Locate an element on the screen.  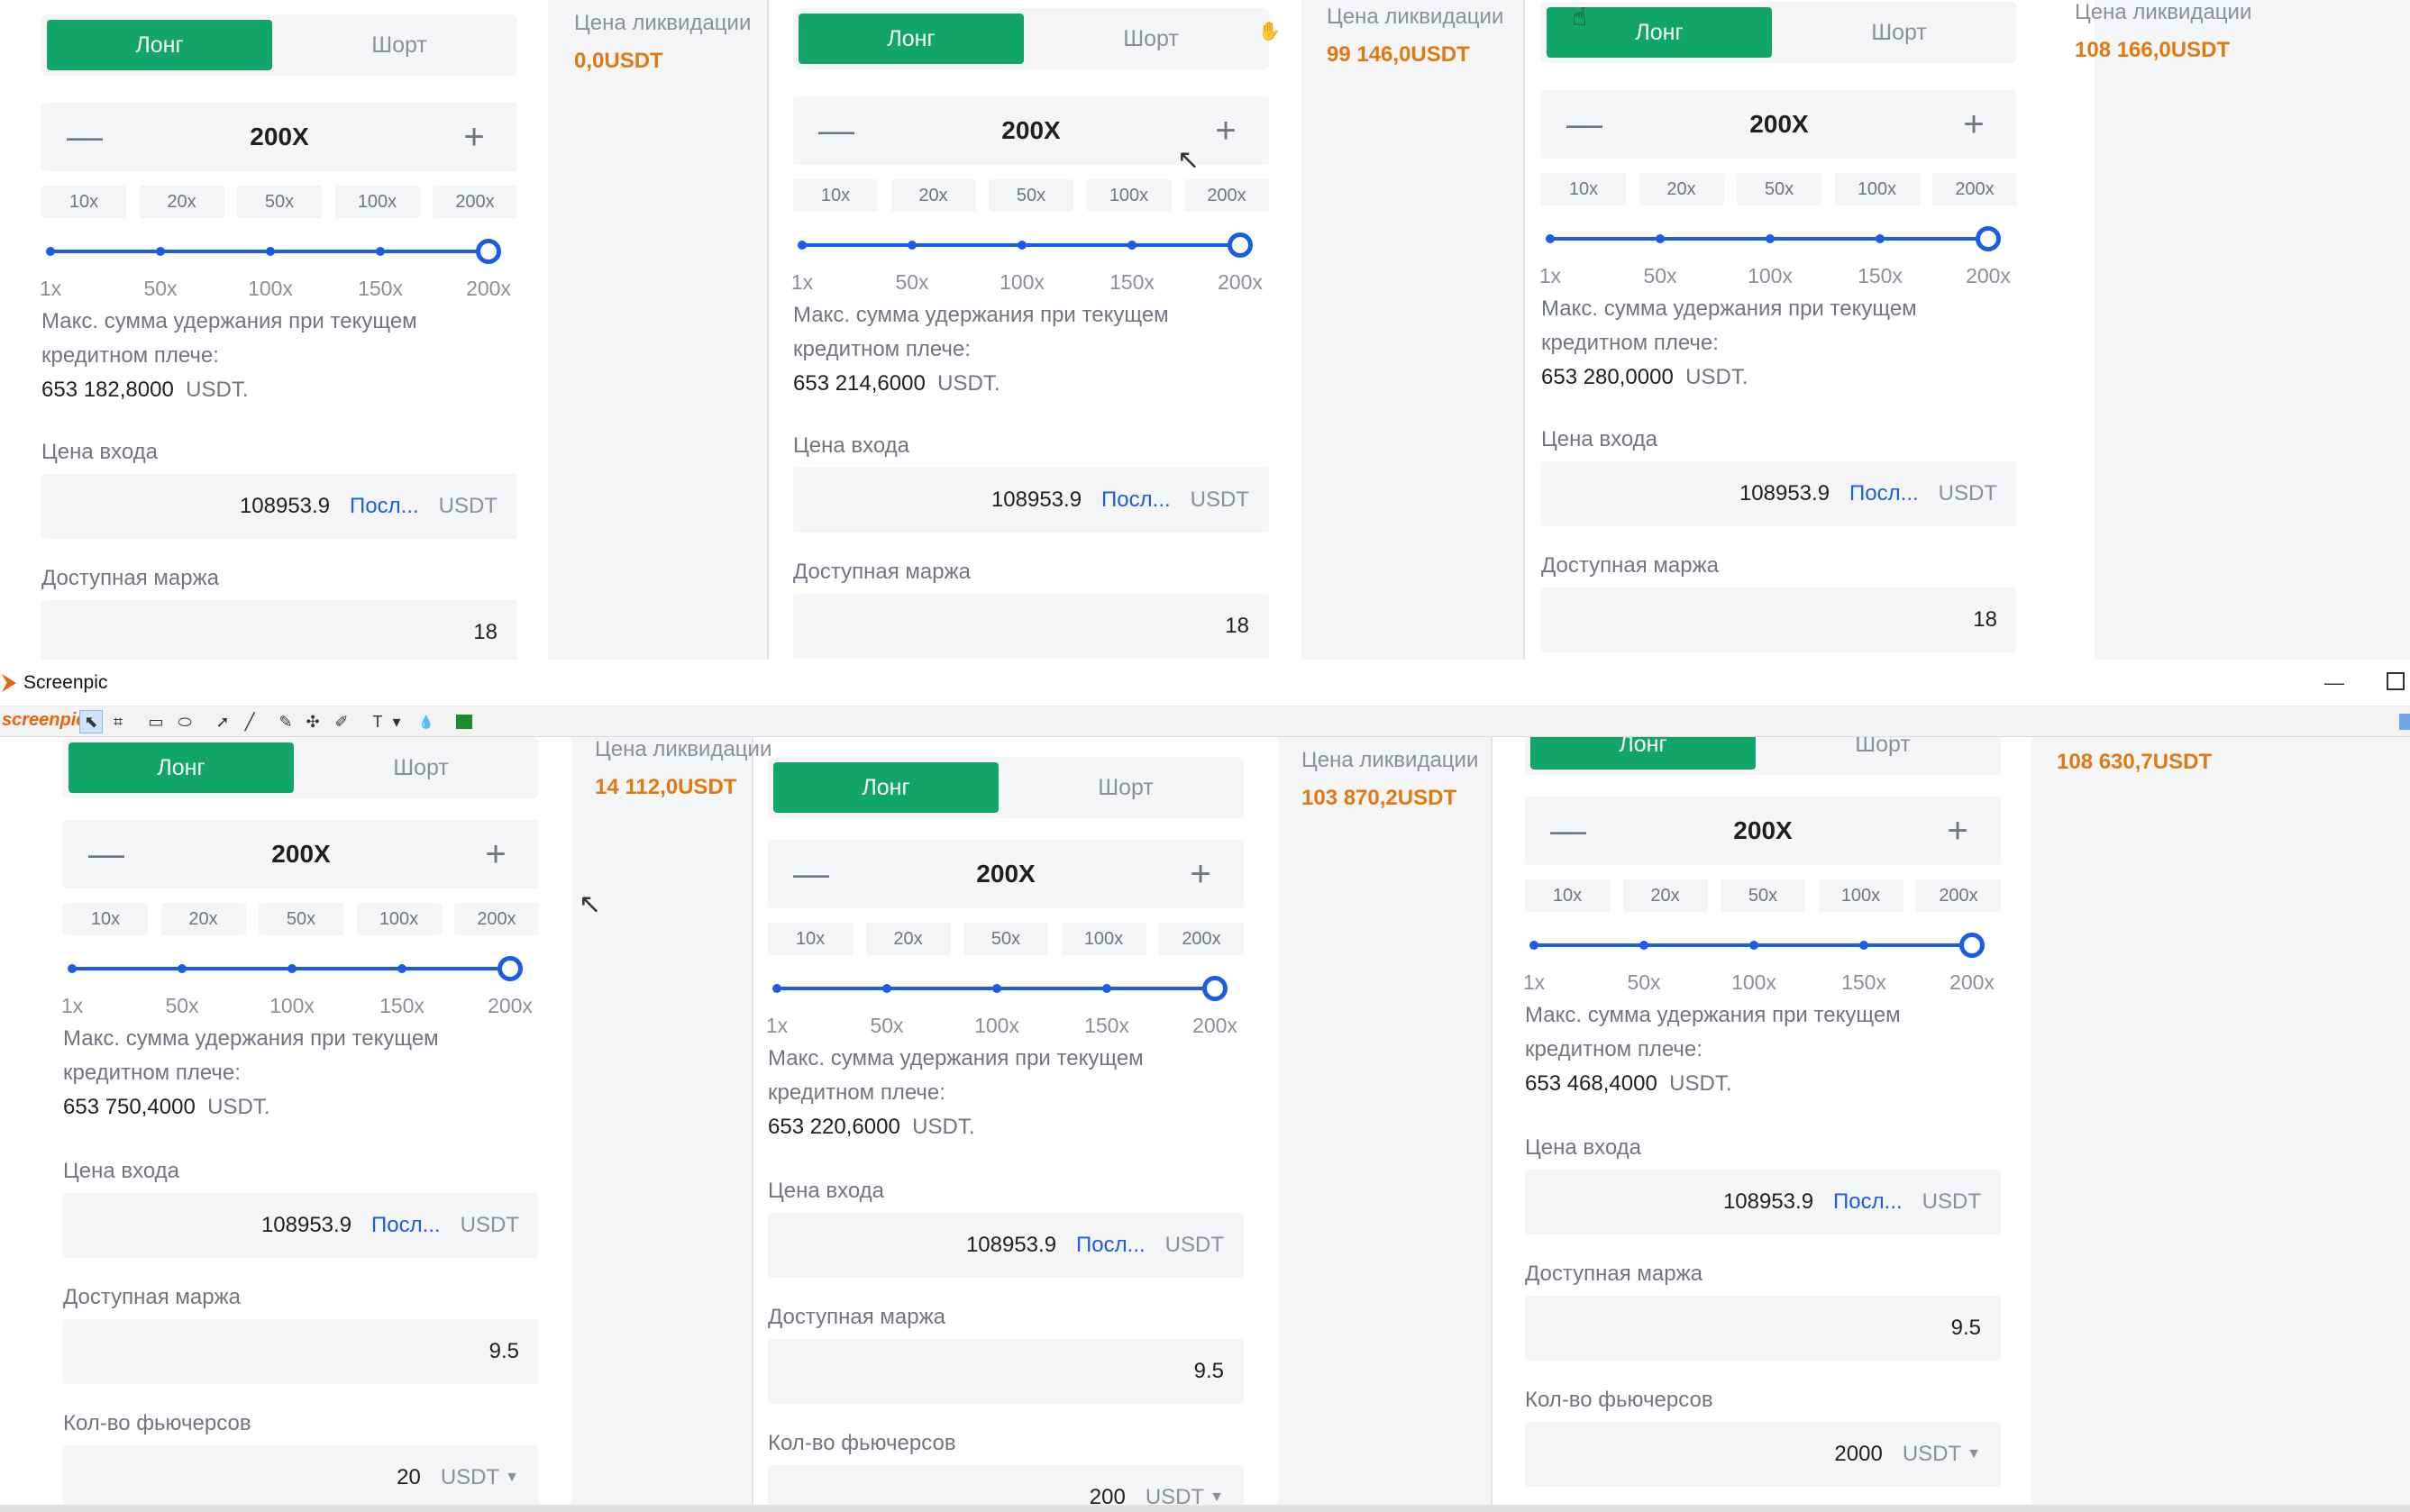
futures-qty-input: 20 USDT ▼ is located at coordinates (301, 1475).